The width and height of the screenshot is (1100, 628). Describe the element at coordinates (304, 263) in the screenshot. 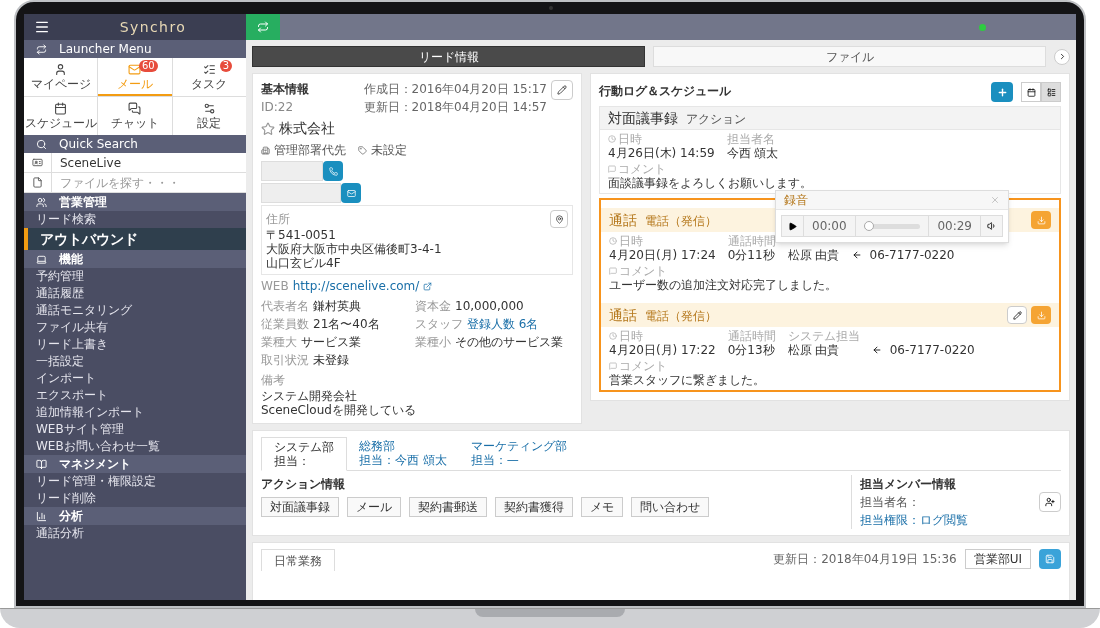

I see `address-line: 山口玄ビル4F` at that location.